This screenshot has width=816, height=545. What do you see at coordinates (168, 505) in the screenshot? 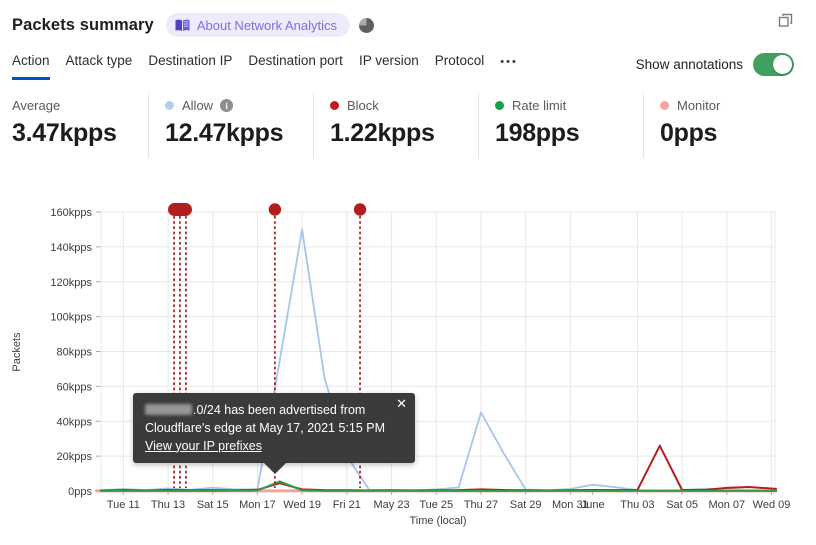
I see `x-tick-label: Thu 13` at bounding box center [168, 505].